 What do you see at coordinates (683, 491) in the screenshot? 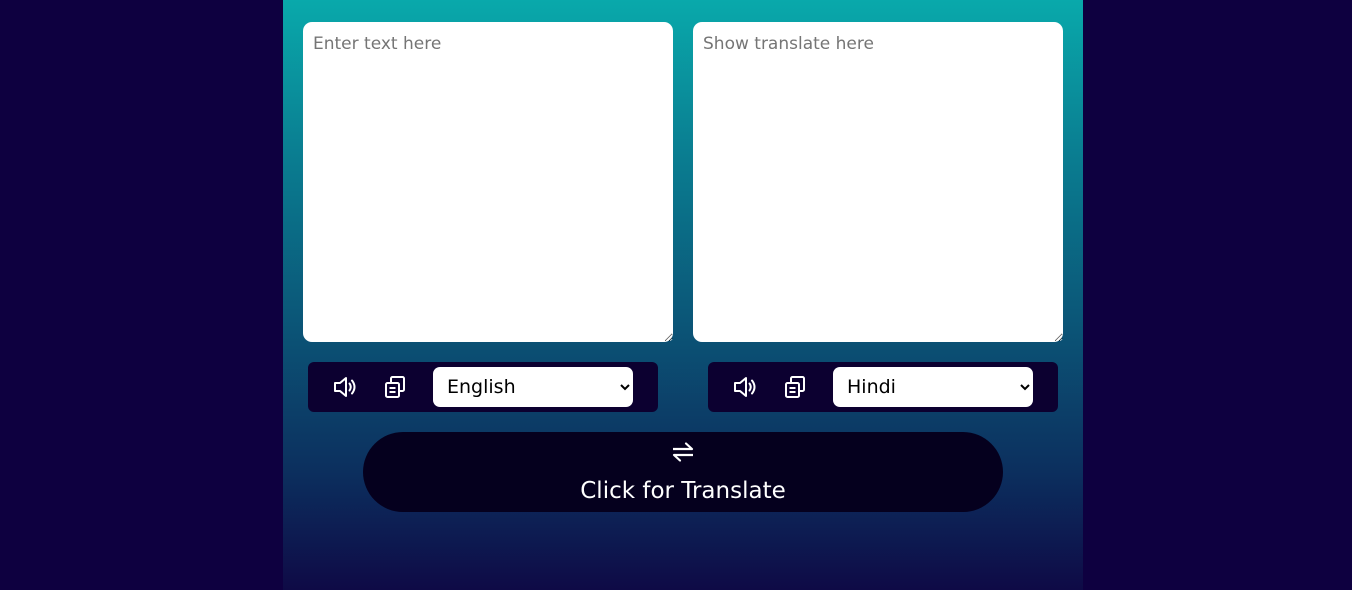
I see `translate-button-label: Click for Translate` at bounding box center [683, 491].